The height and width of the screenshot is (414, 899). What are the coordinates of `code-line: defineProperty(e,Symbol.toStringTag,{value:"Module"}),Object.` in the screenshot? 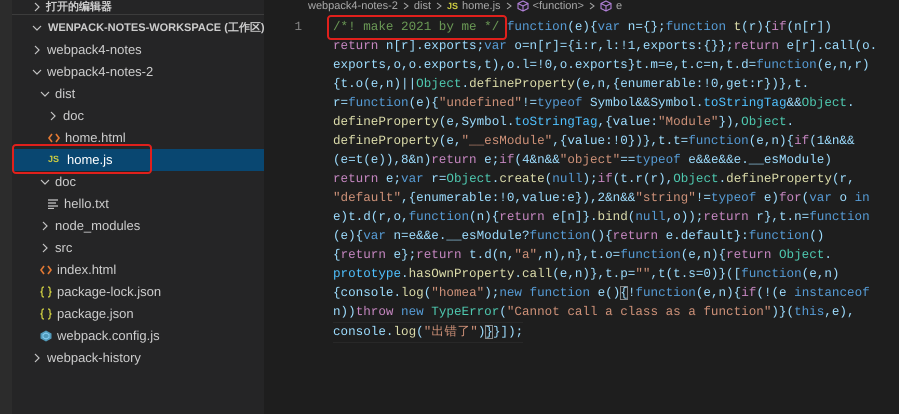 It's located at (563, 122).